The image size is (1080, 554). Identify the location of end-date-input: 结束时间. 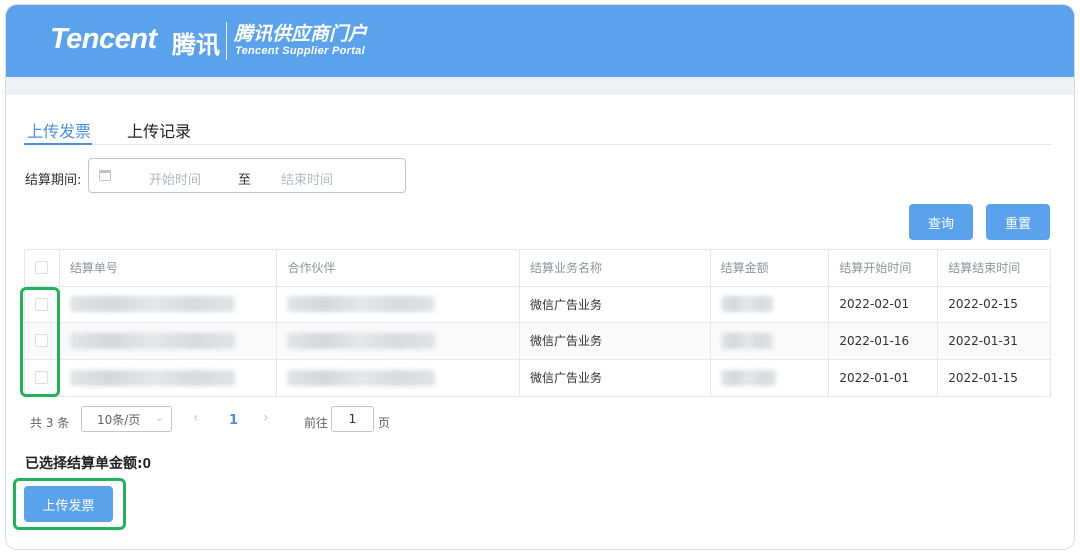
(307, 178).